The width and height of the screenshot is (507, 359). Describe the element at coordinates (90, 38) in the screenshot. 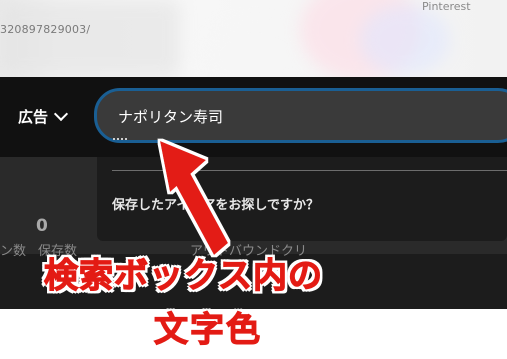

I see `image-blur-left` at that location.